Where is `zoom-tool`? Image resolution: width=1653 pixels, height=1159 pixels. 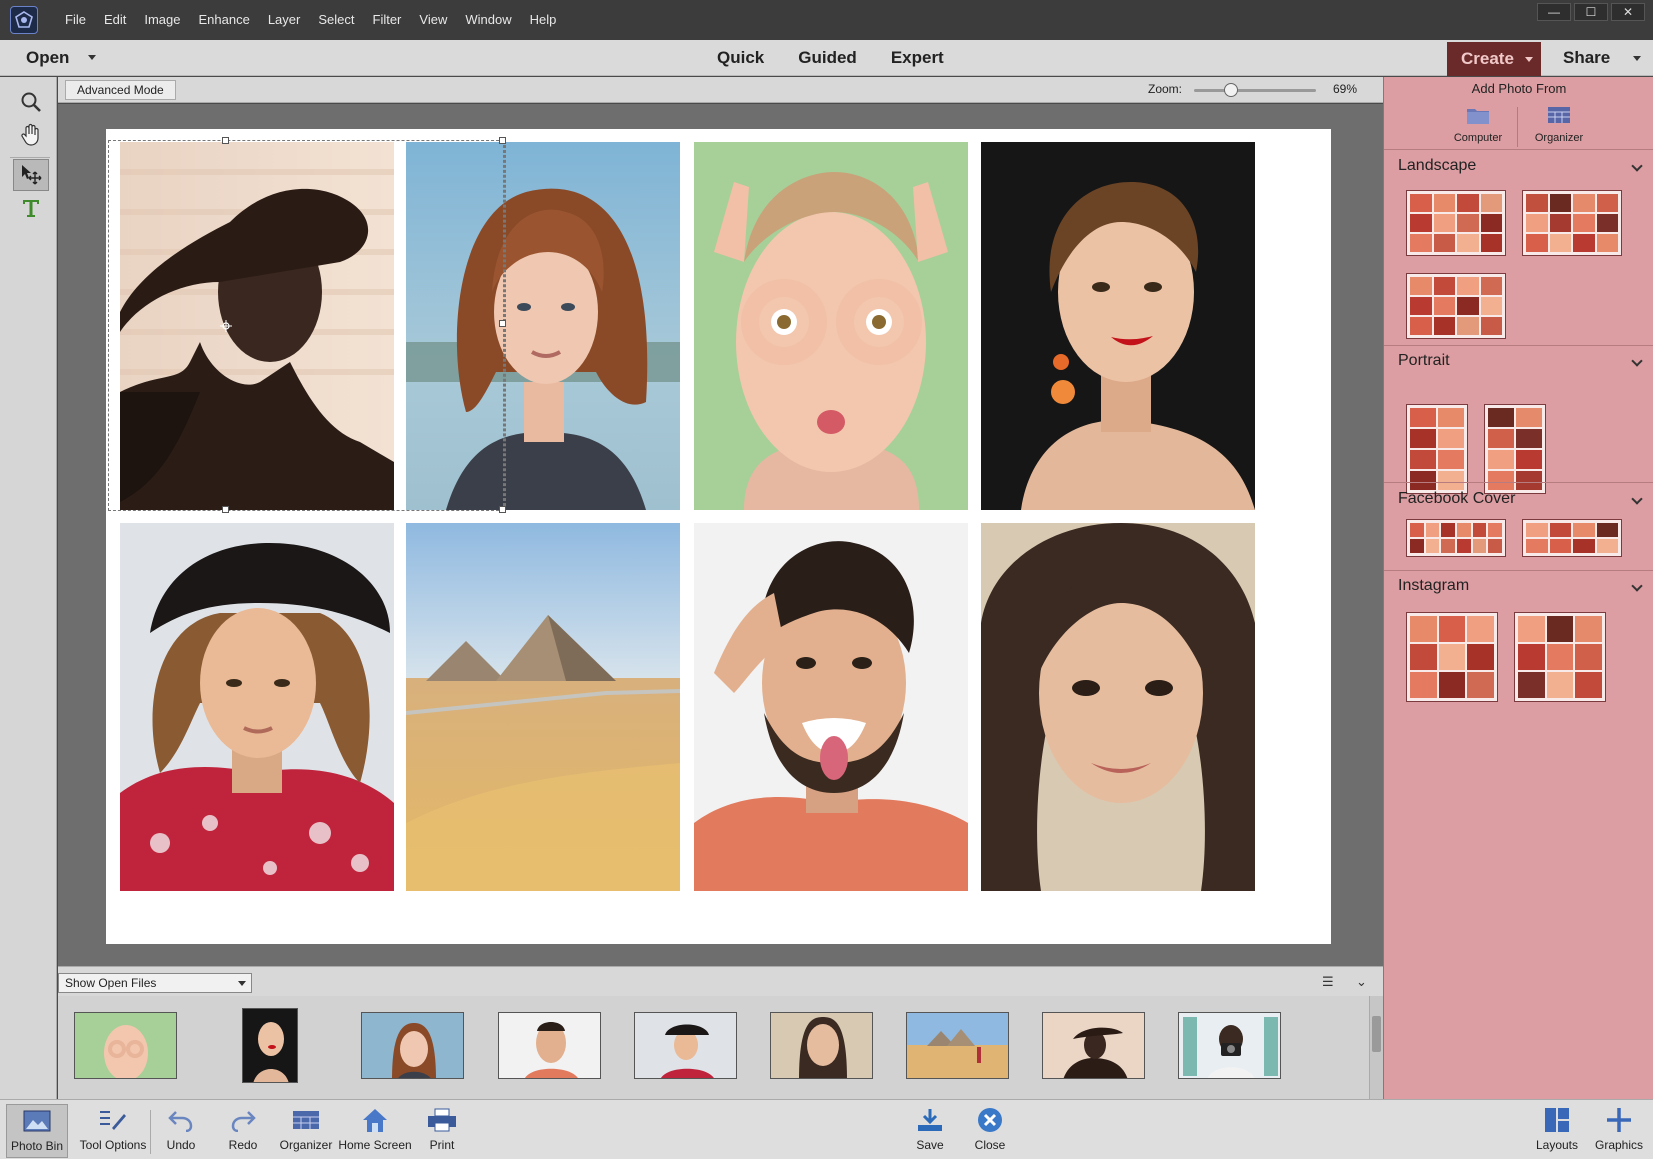 zoom-tool is located at coordinates (31, 102).